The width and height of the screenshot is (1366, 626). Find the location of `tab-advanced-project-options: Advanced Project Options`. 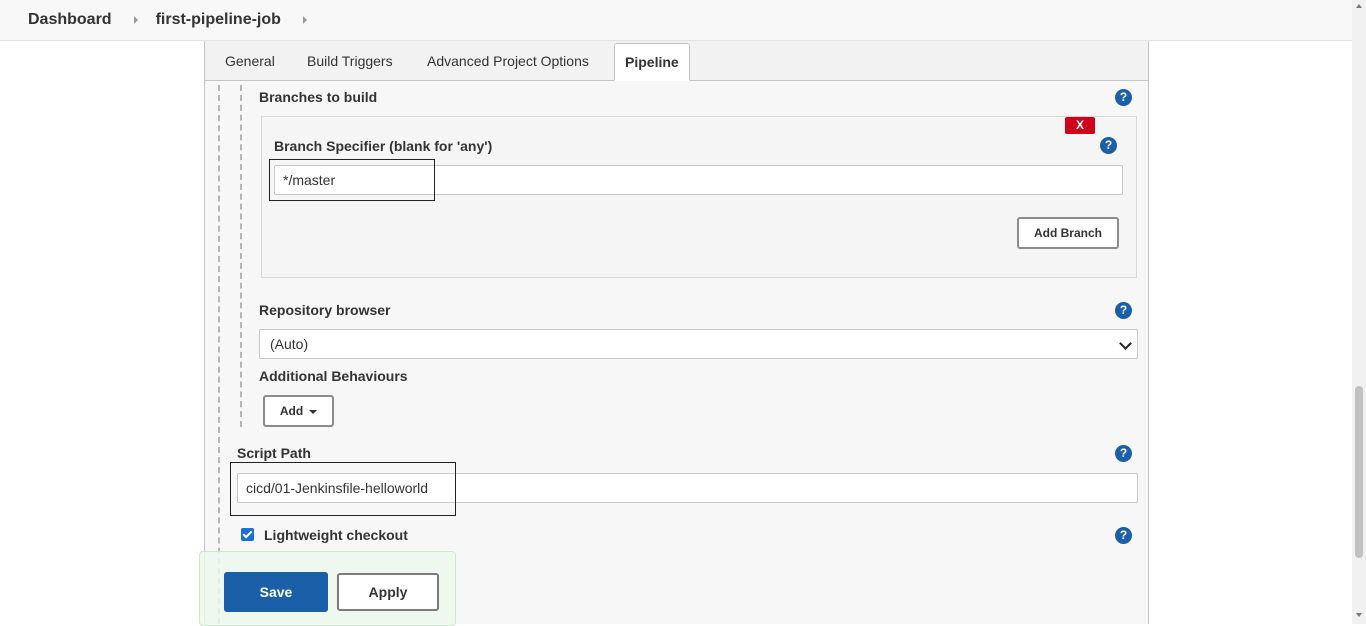

tab-advanced-project-options: Advanced Project Options is located at coordinates (508, 61).